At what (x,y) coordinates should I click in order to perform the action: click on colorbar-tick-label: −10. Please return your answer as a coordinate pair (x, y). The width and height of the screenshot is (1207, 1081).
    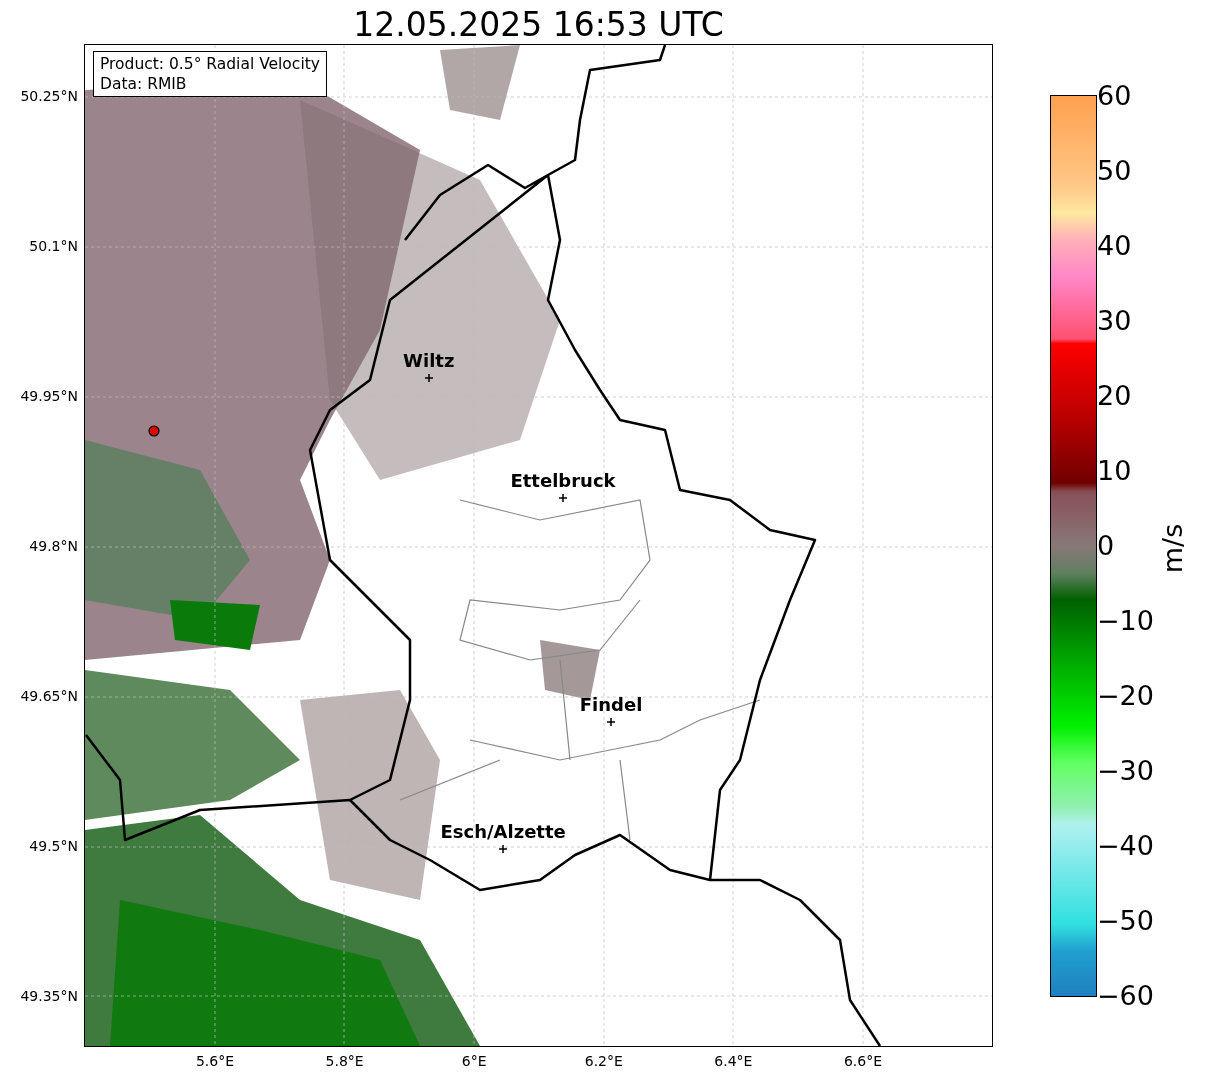
    Looking at the image, I should click on (1125, 621).